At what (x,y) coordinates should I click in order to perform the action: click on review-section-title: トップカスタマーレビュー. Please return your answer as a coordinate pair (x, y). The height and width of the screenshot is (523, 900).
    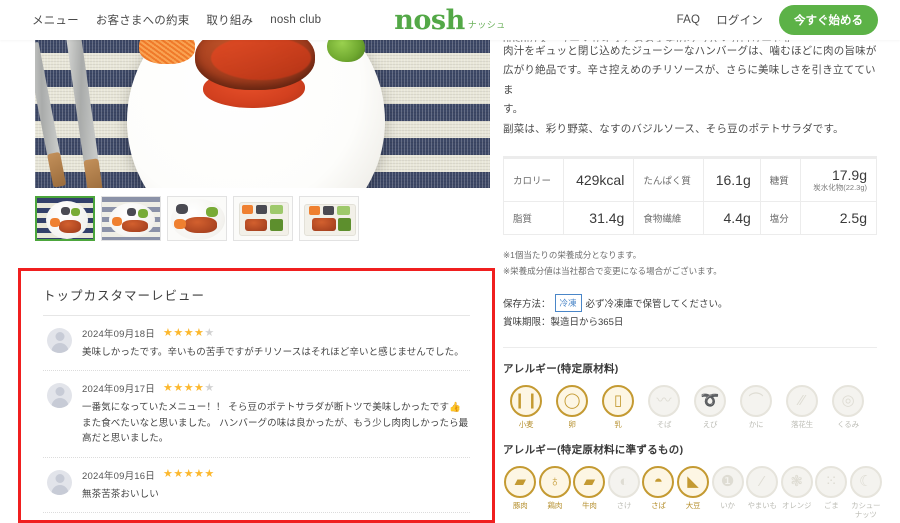
    Looking at the image, I should click on (256, 300).